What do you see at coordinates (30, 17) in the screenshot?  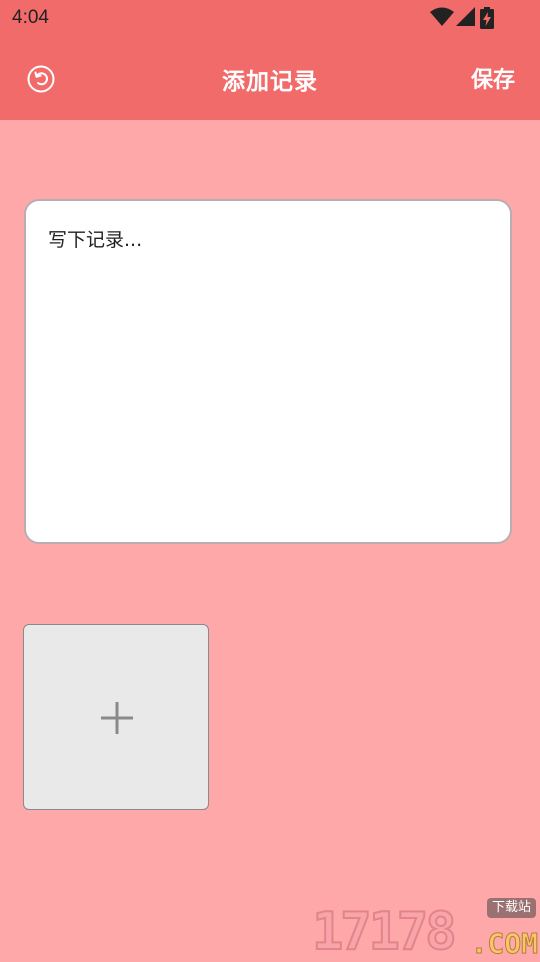 I see `status-time: 4:04` at bounding box center [30, 17].